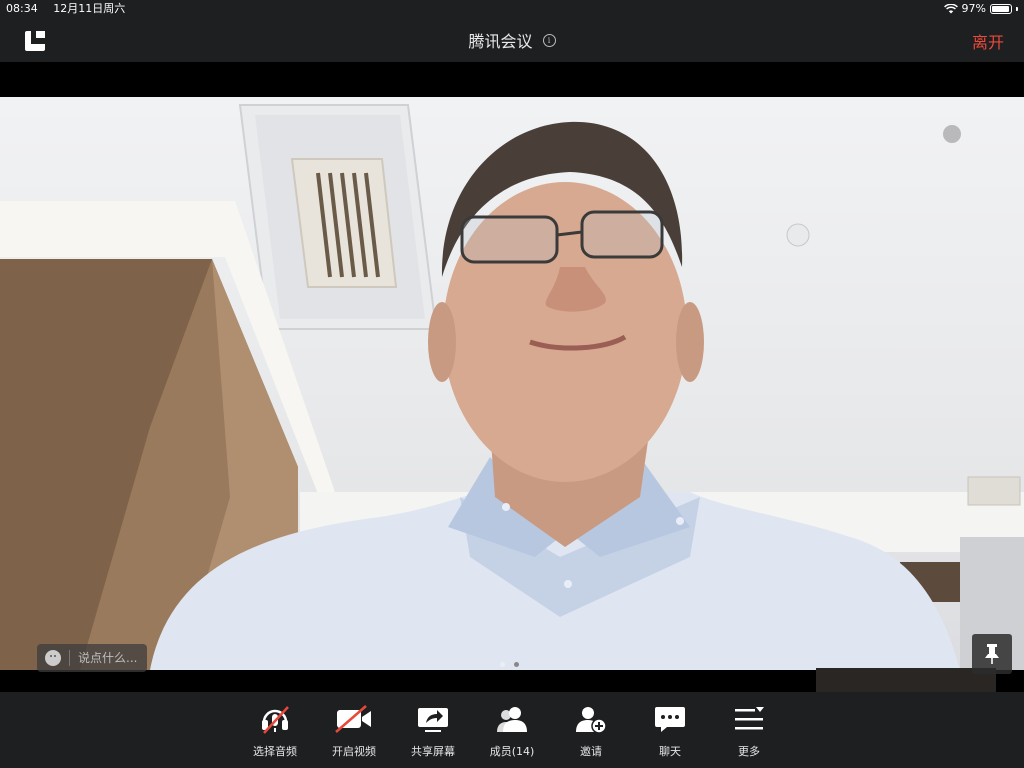 The width and height of the screenshot is (1024, 768). Describe the element at coordinates (89, 8) in the screenshot. I see `status-date: 12月11日周六` at that location.